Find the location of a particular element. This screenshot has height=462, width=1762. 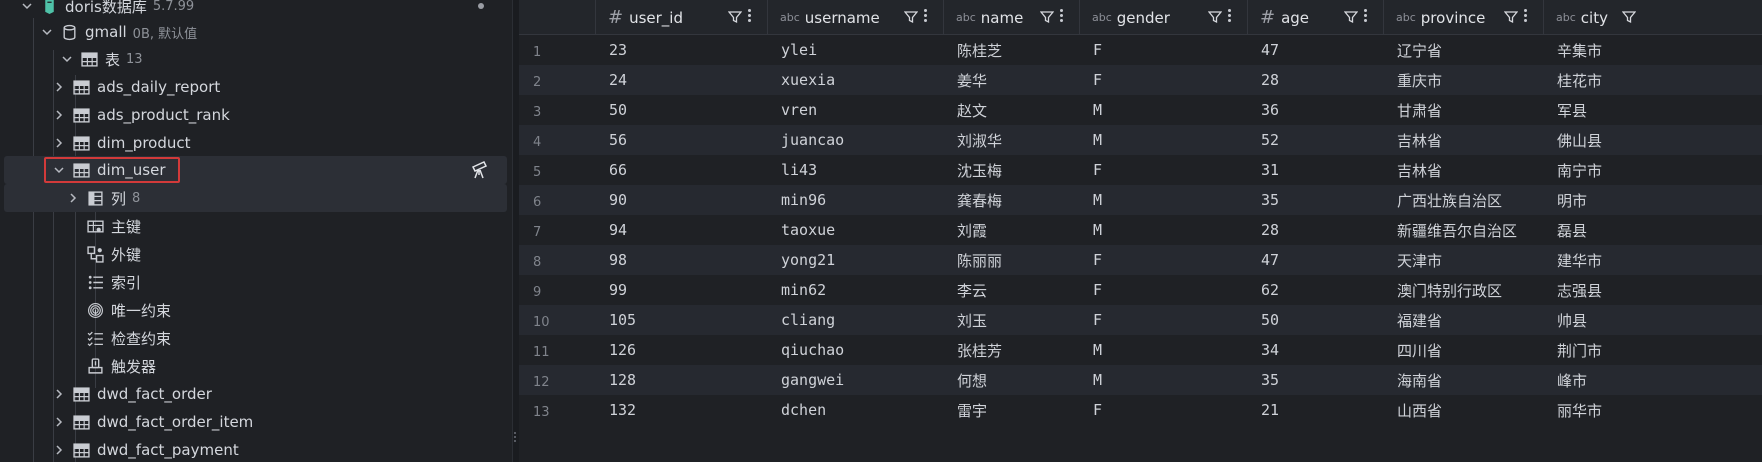

cell-user-id: 98 is located at coordinates (618, 260).